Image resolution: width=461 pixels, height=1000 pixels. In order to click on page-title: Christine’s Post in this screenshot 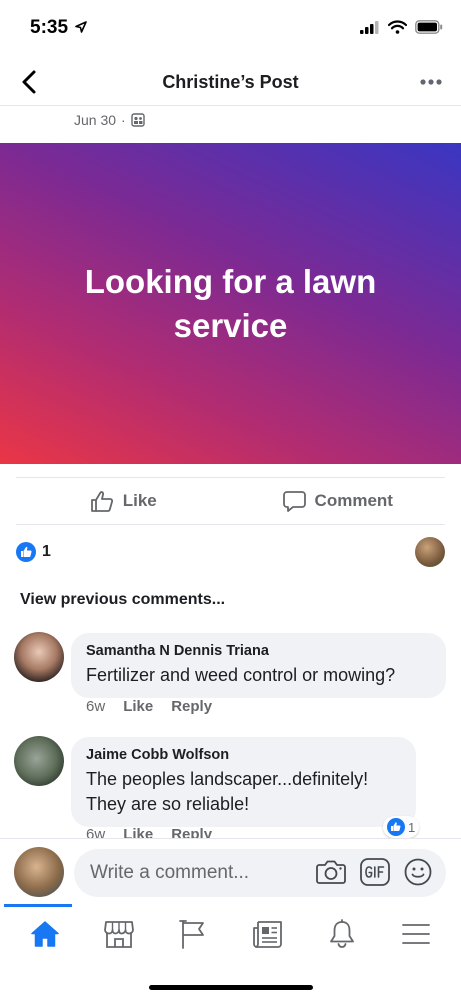, I will do `click(230, 82)`.